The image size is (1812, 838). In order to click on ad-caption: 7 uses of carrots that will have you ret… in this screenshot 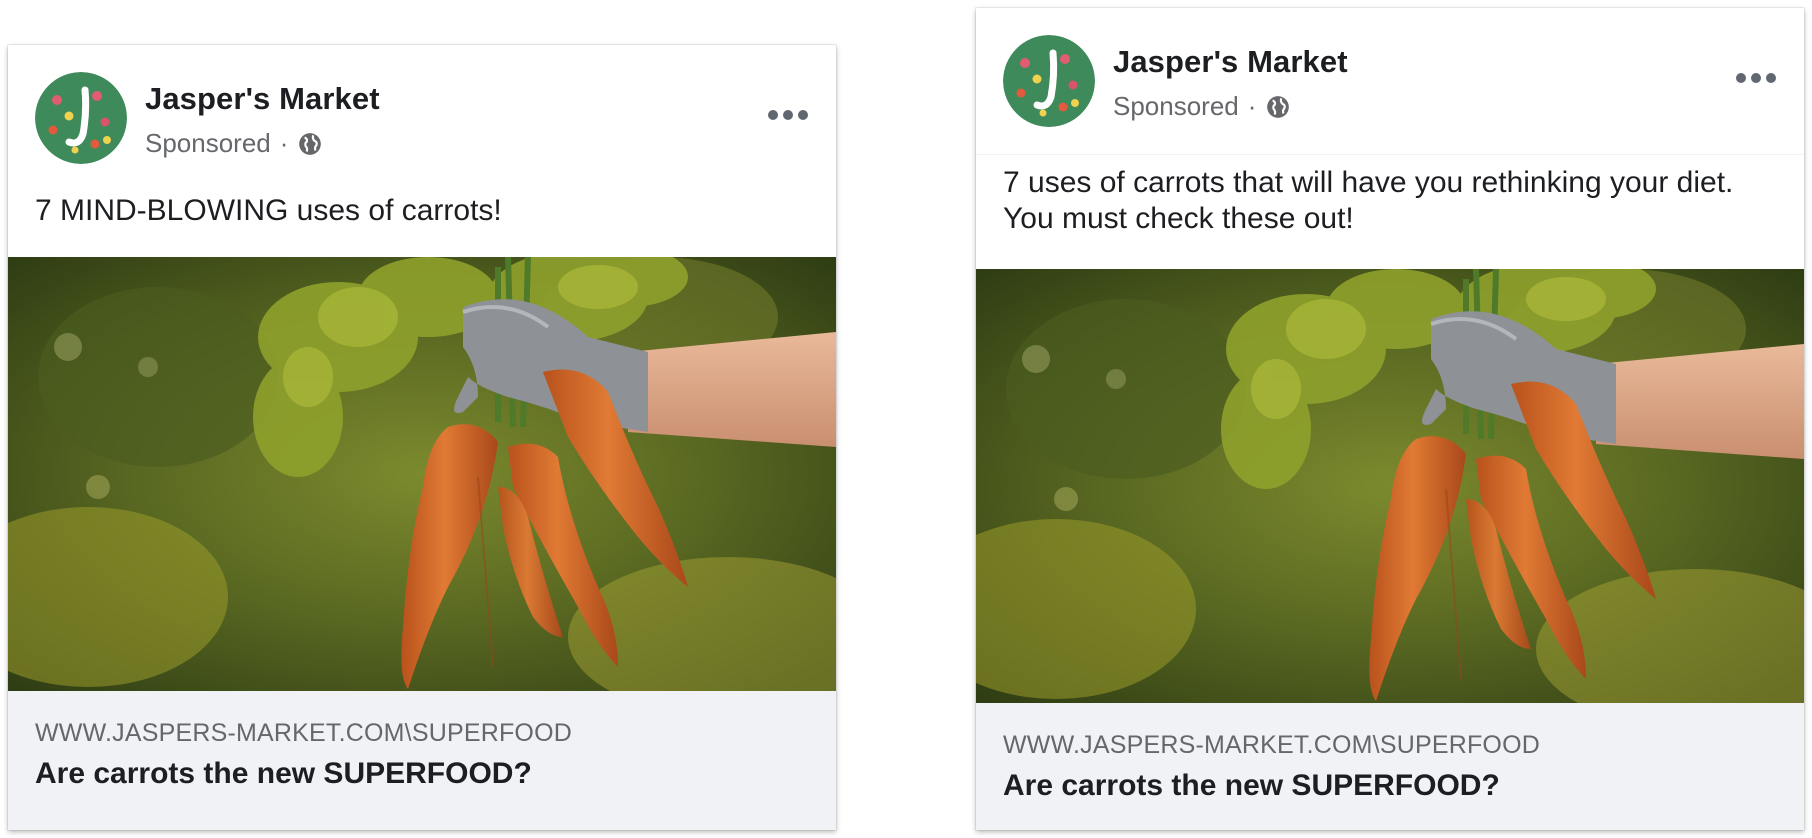, I will do `click(1368, 200)`.